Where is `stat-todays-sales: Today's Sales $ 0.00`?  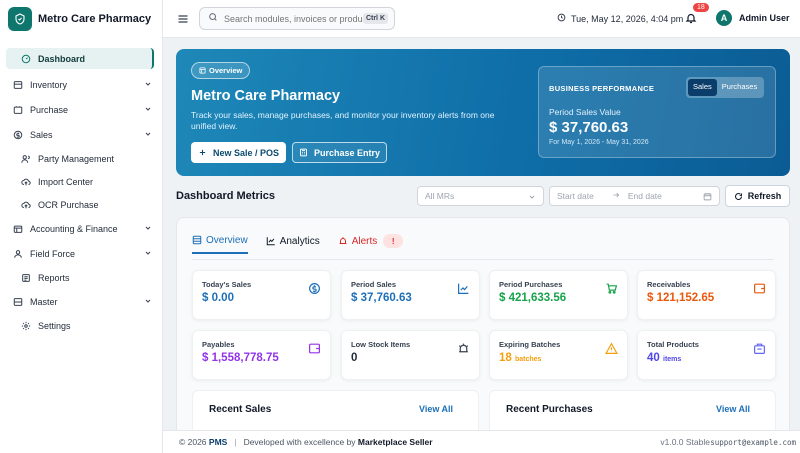
stat-todays-sales: Today's Sales $ 0.00 is located at coordinates (261, 295).